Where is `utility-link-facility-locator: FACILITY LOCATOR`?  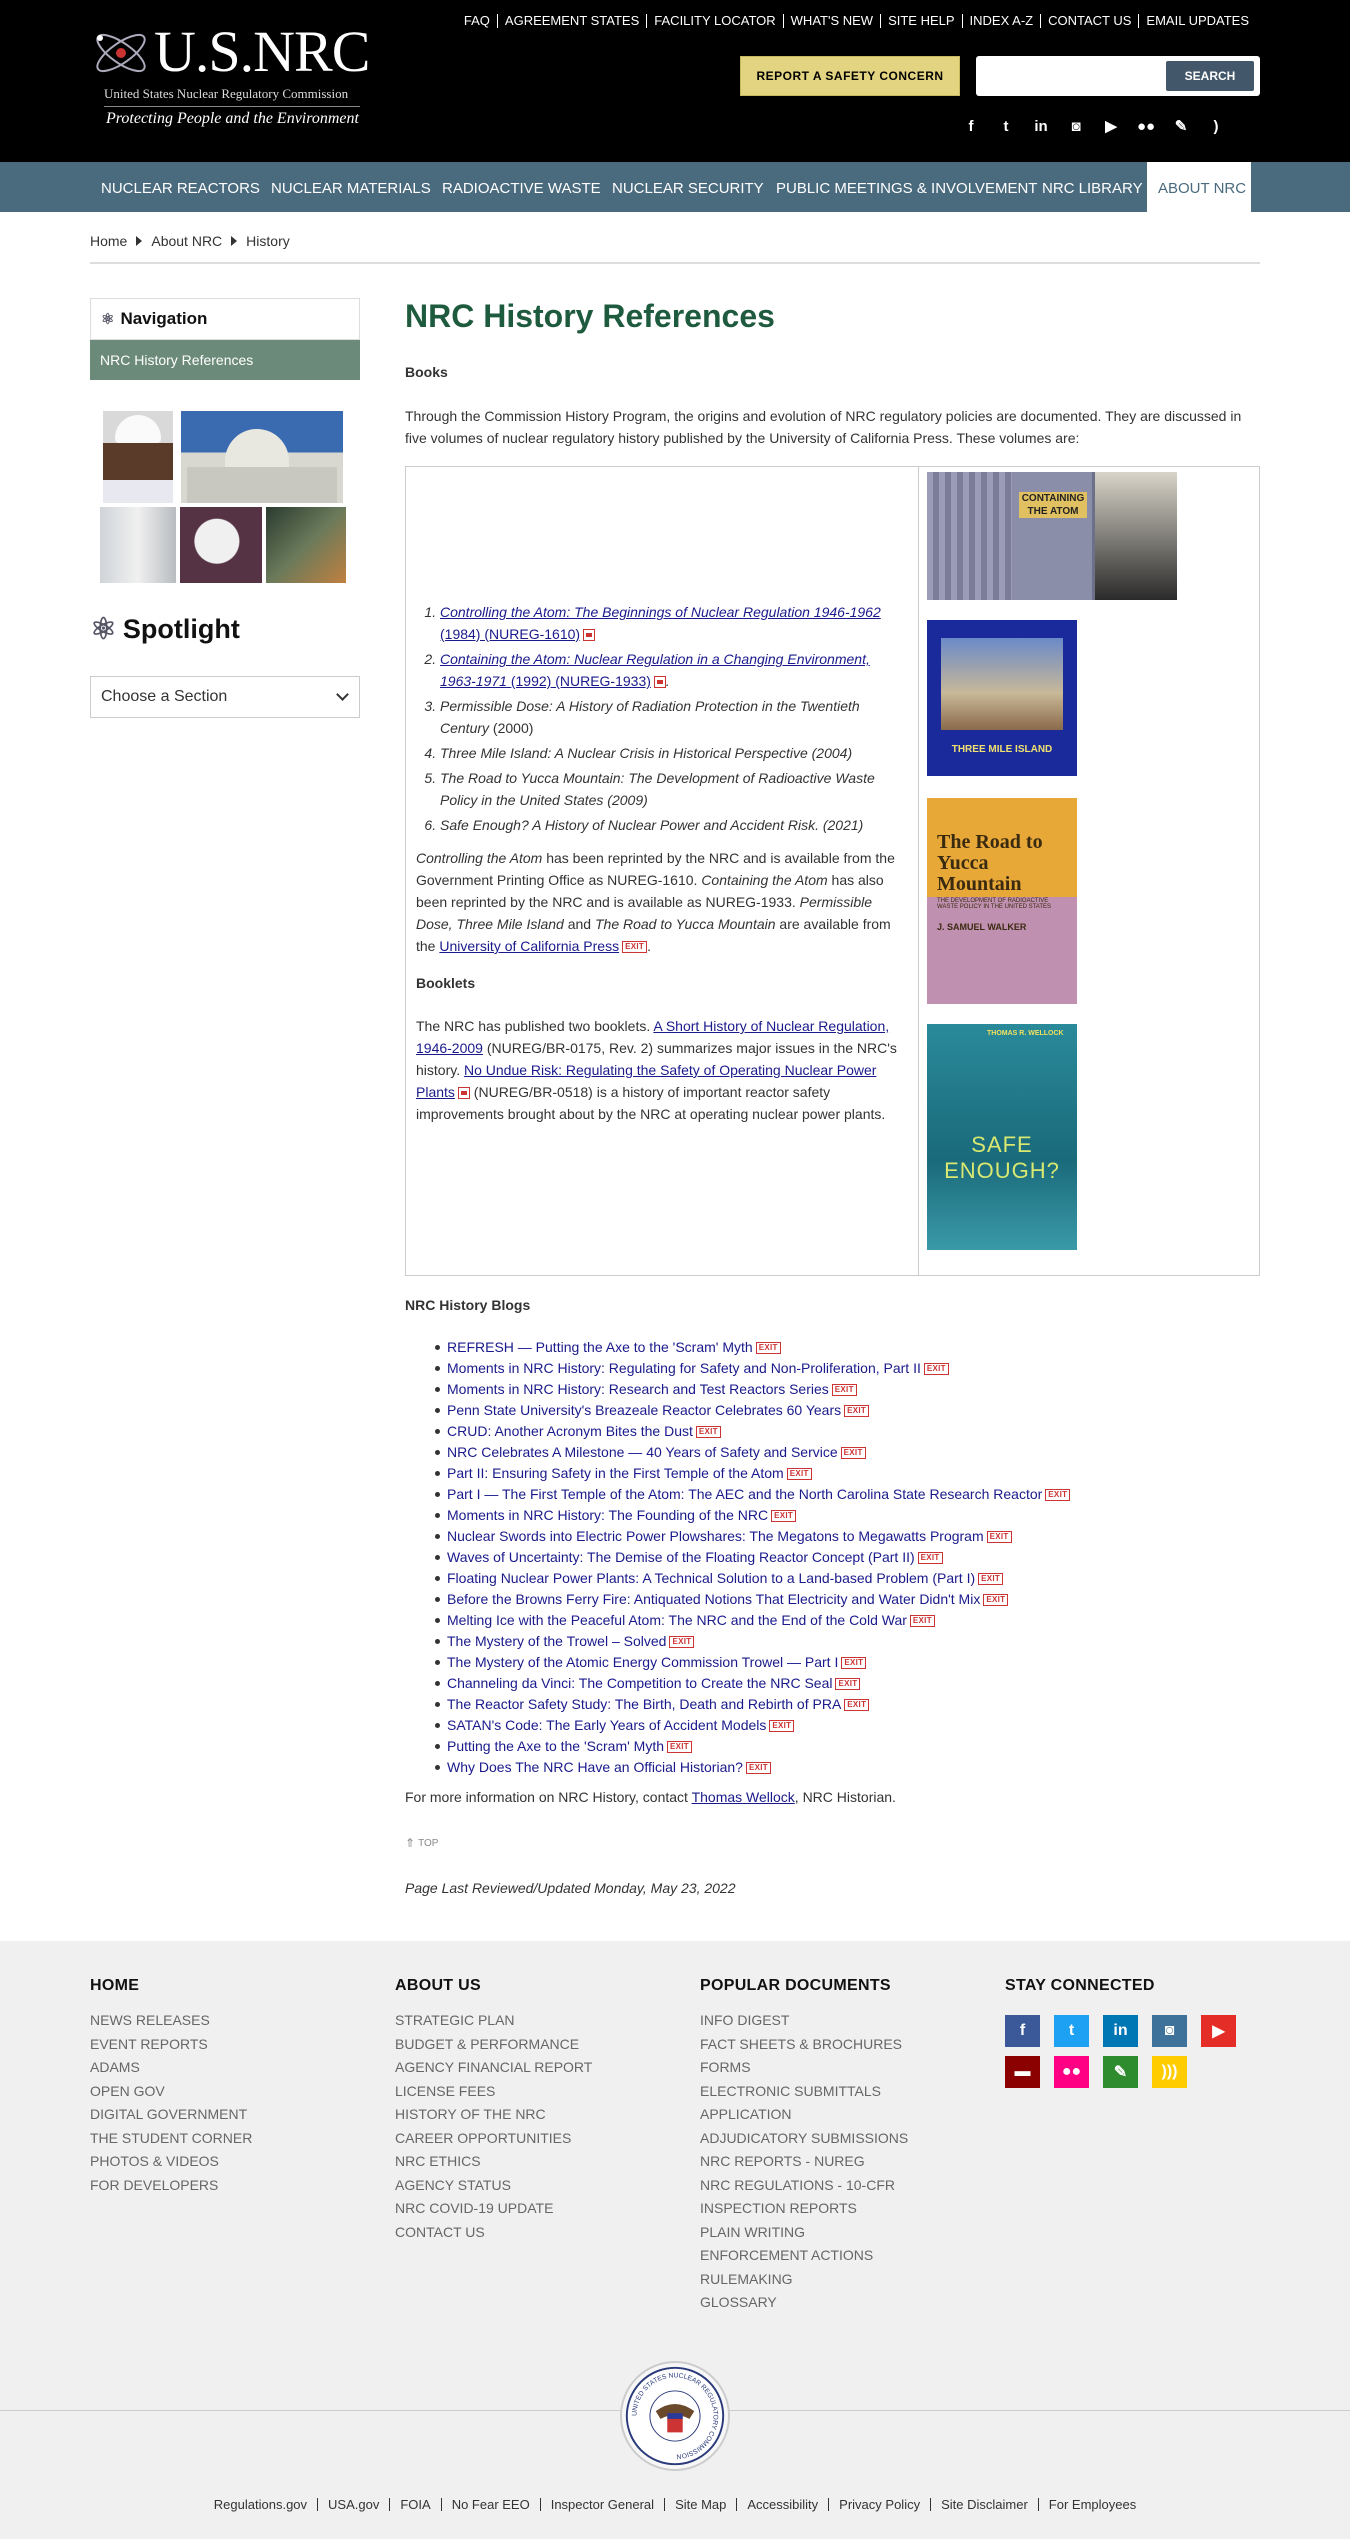
utility-link-facility-locator: FACILITY LOCATOR is located at coordinates (714, 21).